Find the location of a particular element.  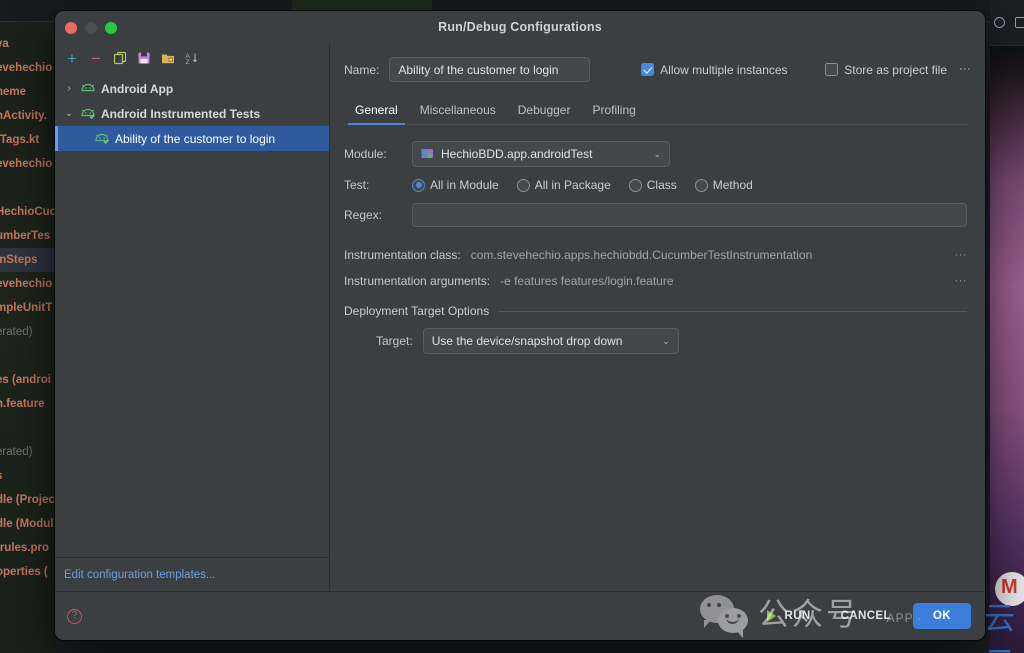

tree-item-selected: Ability of the customer to login is located at coordinates (192, 138).